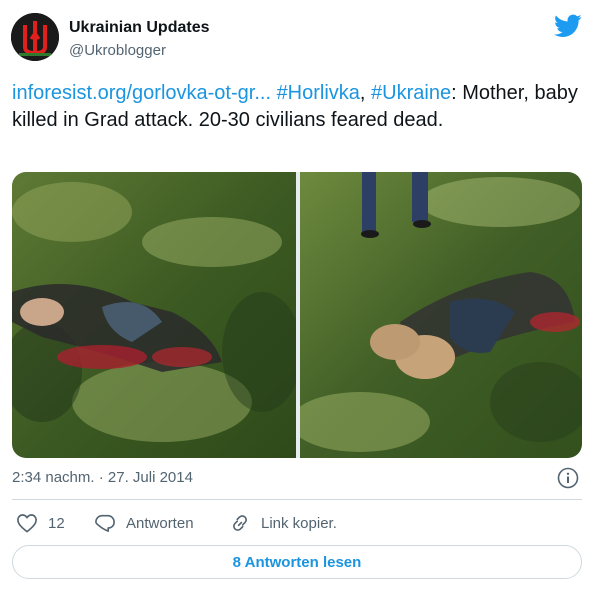 The height and width of the screenshot is (599, 600). Describe the element at coordinates (568, 478) in the screenshot. I see `info-icon` at that location.